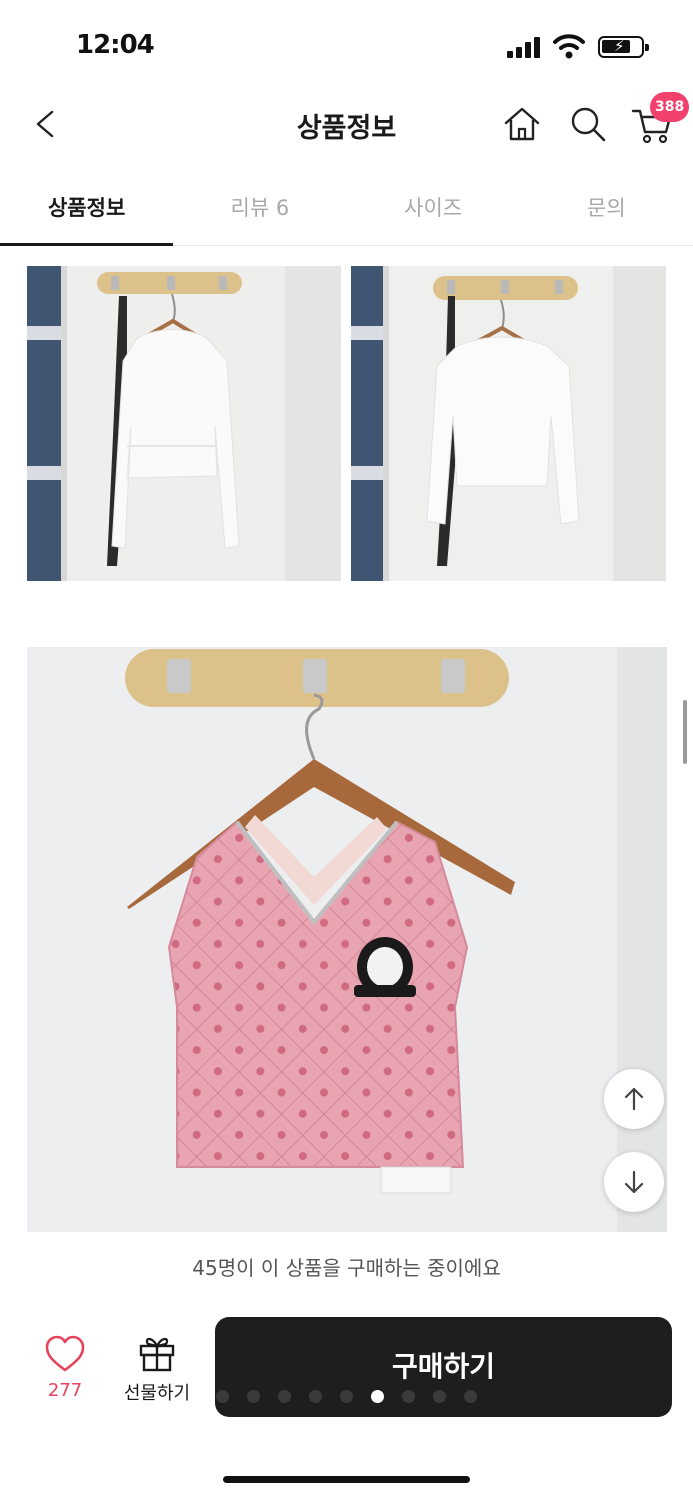 The width and height of the screenshot is (693, 1500). What do you see at coordinates (525, 47) in the screenshot?
I see `cellular-signal-icon` at bounding box center [525, 47].